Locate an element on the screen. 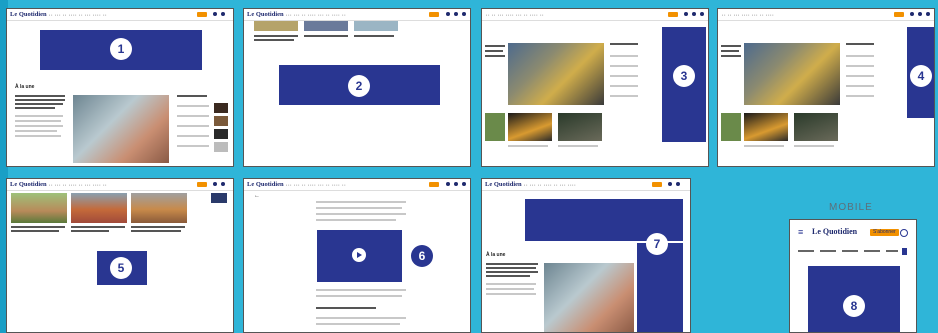 Image resolution: width=938 pixels, height=333 pixels. subscribe-button: S'abonner is located at coordinates (884, 232).